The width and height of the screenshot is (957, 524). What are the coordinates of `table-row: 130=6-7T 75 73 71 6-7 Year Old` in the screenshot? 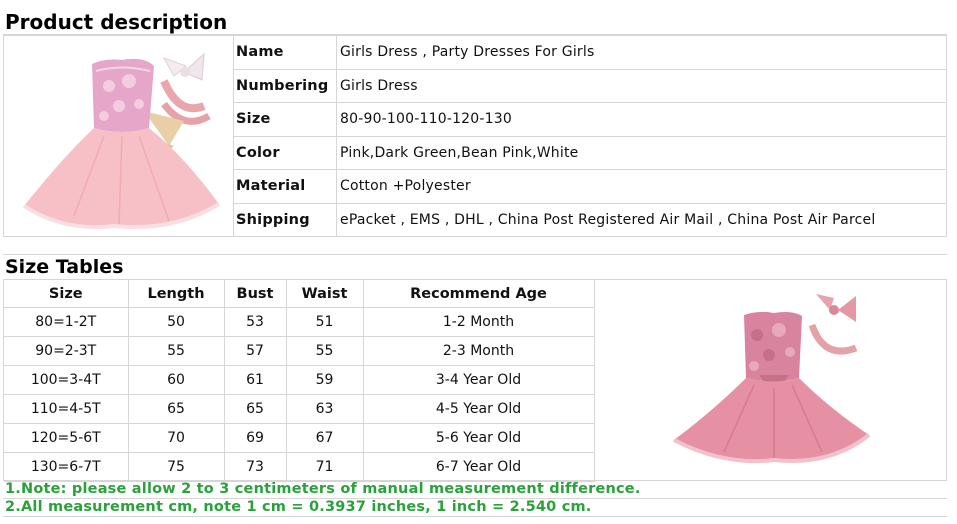 It's located at (299, 467).